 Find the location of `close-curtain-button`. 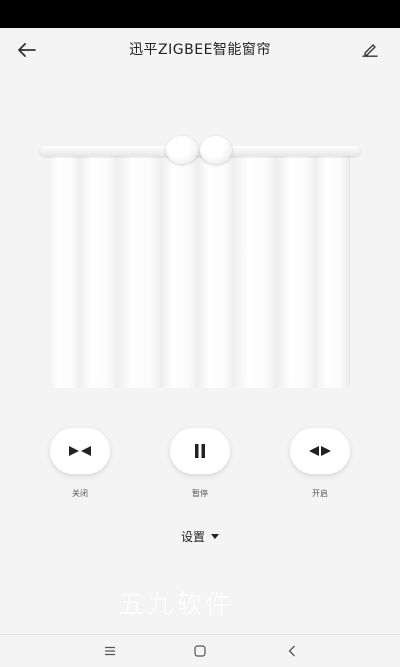

close-curtain-button is located at coordinates (80, 451).